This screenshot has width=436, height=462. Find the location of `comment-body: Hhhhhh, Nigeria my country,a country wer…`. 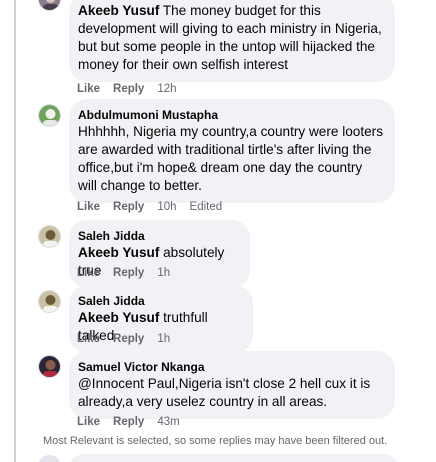

comment-body: Hhhhhh, Nigeria my country,a country wer… is located at coordinates (230, 158).